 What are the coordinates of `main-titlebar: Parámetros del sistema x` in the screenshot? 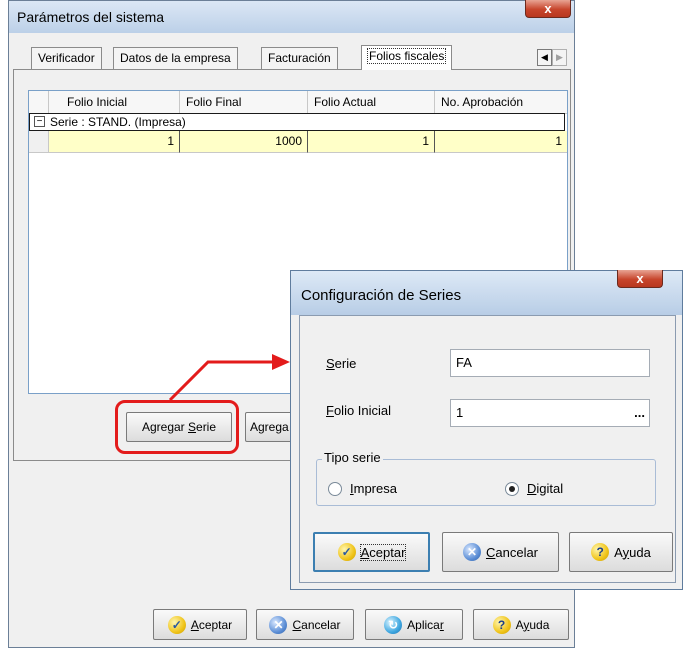 It's located at (291, 16).